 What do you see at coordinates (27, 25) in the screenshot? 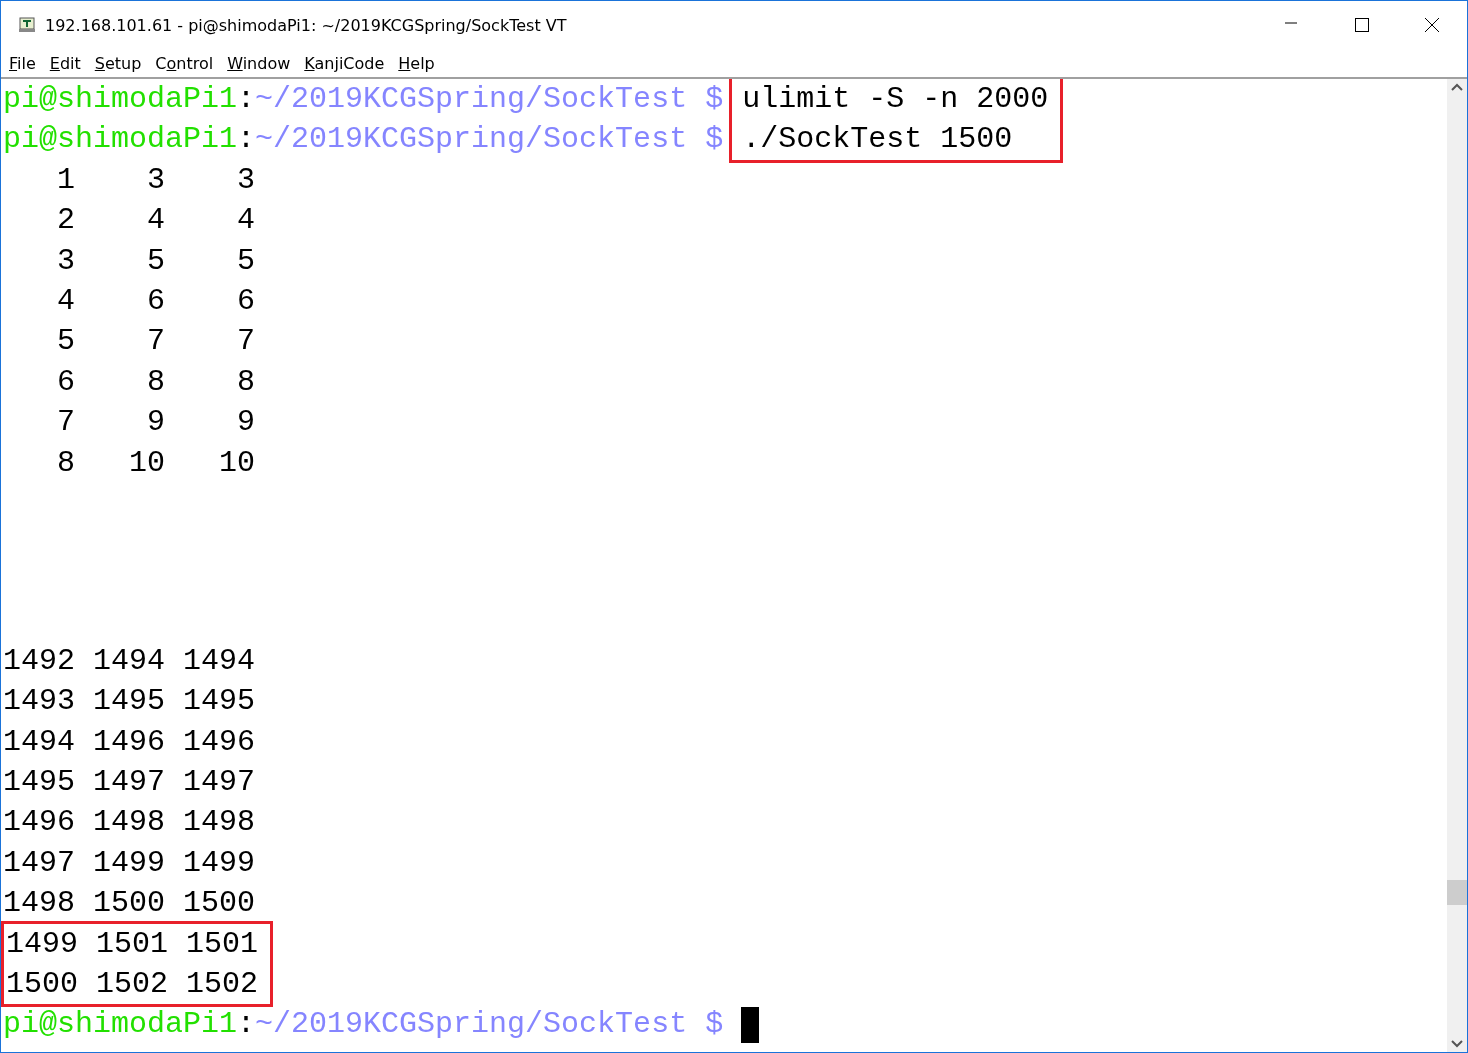
I see `terminal-app-icon` at bounding box center [27, 25].